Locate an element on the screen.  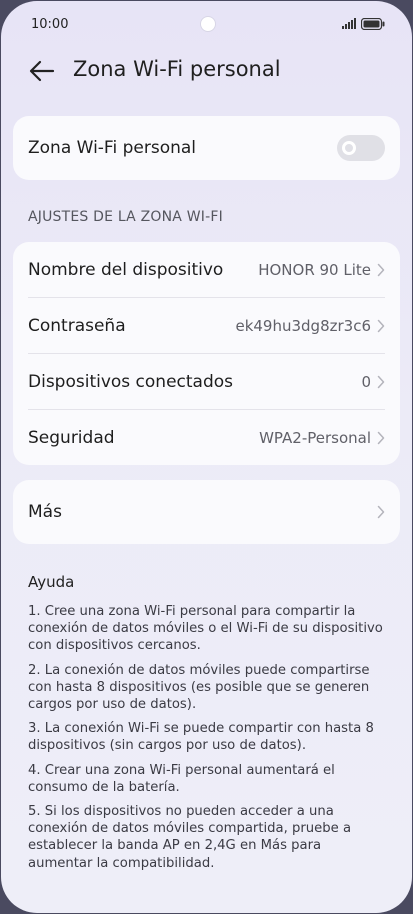
more-row: Más is located at coordinates (206, 512).